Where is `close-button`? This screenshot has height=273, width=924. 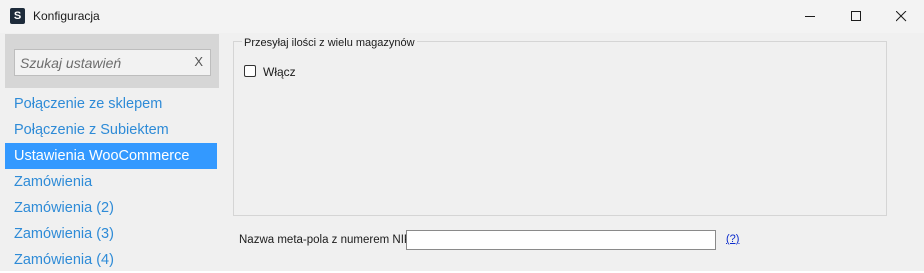 close-button is located at coordinates (901, 16).